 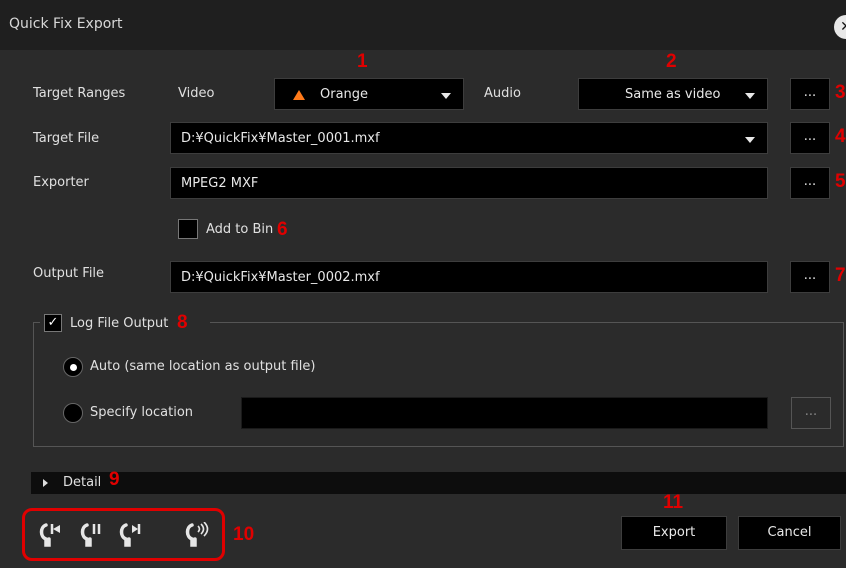 I want to click on log-file-output-checkbox: ✓, so click(x=53, y=323).